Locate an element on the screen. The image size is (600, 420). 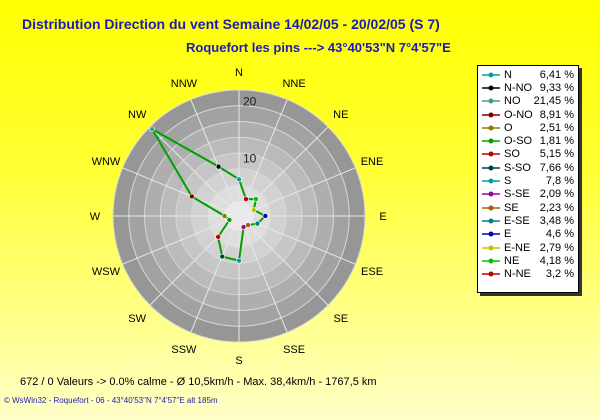
legend-percentage: 6,41 % is located at coordinates (556, 74).